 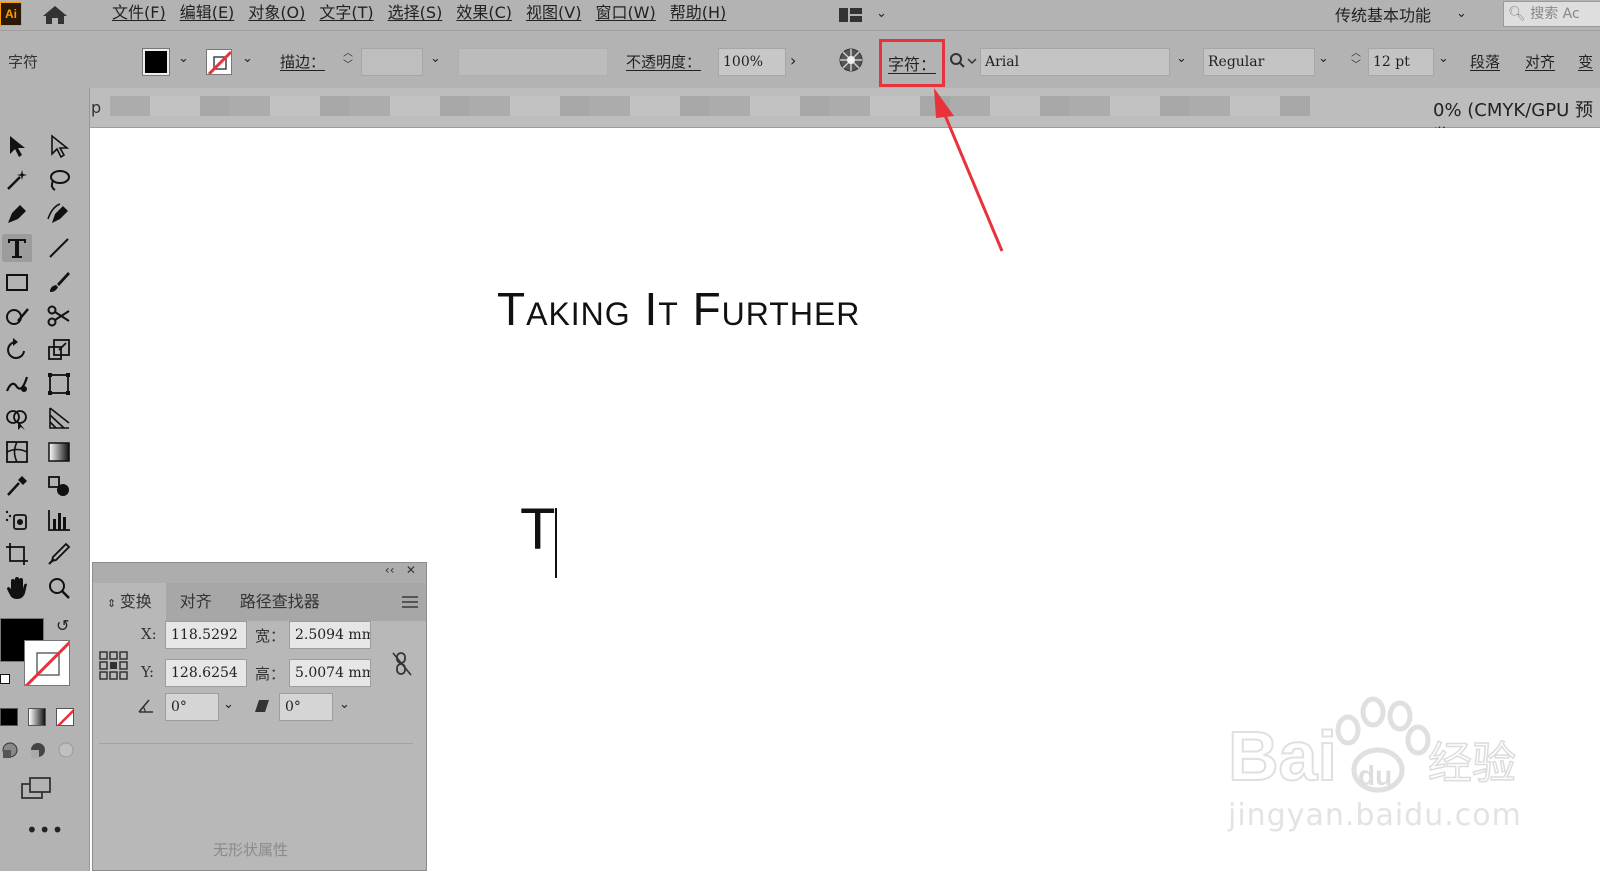 I want to click on document-tab-title-blurred, so click(x=710, y=106).